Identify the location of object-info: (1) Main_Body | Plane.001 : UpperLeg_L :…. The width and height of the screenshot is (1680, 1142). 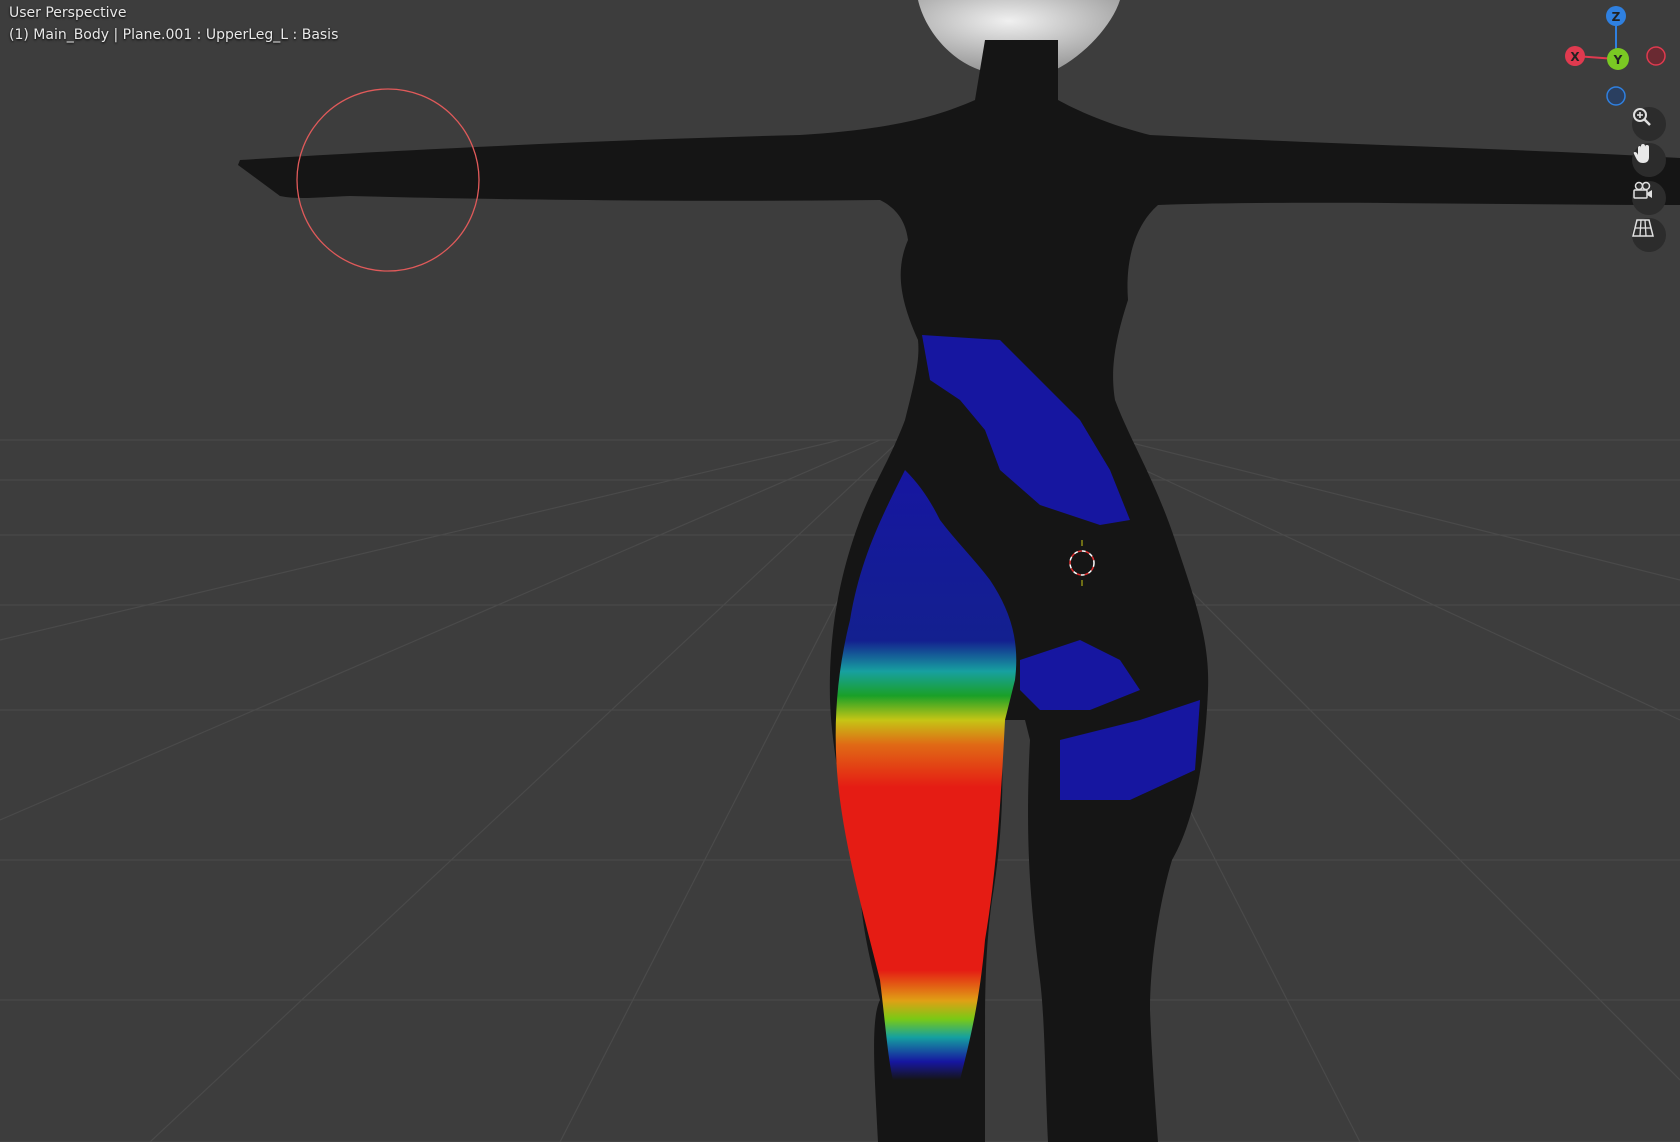
(174, 35).